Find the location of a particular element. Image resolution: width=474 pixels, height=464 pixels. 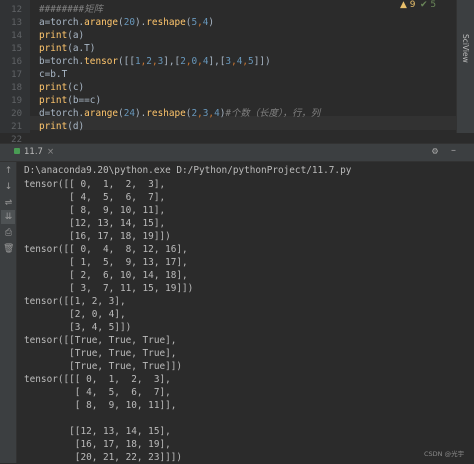

line-number: 13 is located at coordinates (16, 23).